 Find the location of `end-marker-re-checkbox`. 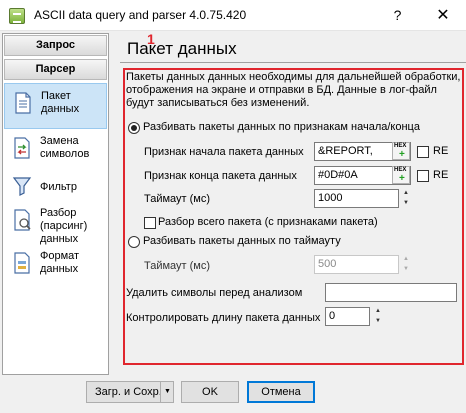

end-marker-re-checkbox is located at coordinates (423, 176).